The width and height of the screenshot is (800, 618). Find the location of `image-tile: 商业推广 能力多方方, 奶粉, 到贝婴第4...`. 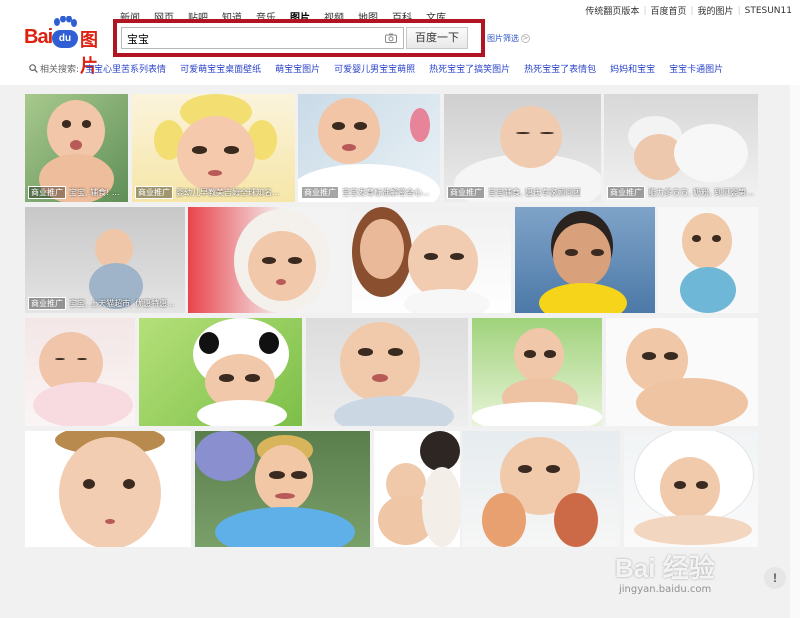

image-tile: 商业推广 能力多方方, 奶粉, 到贝婴第4... is located at coordinates (681, 148).